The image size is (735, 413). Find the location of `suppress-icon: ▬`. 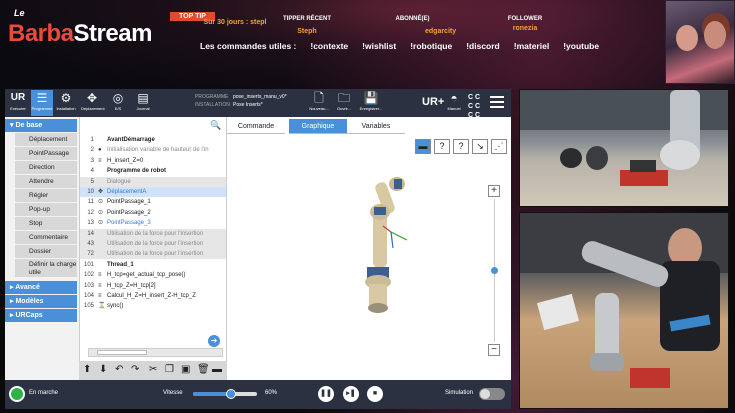

suppress-icon: ▬ is located at coordinates (217, 369).